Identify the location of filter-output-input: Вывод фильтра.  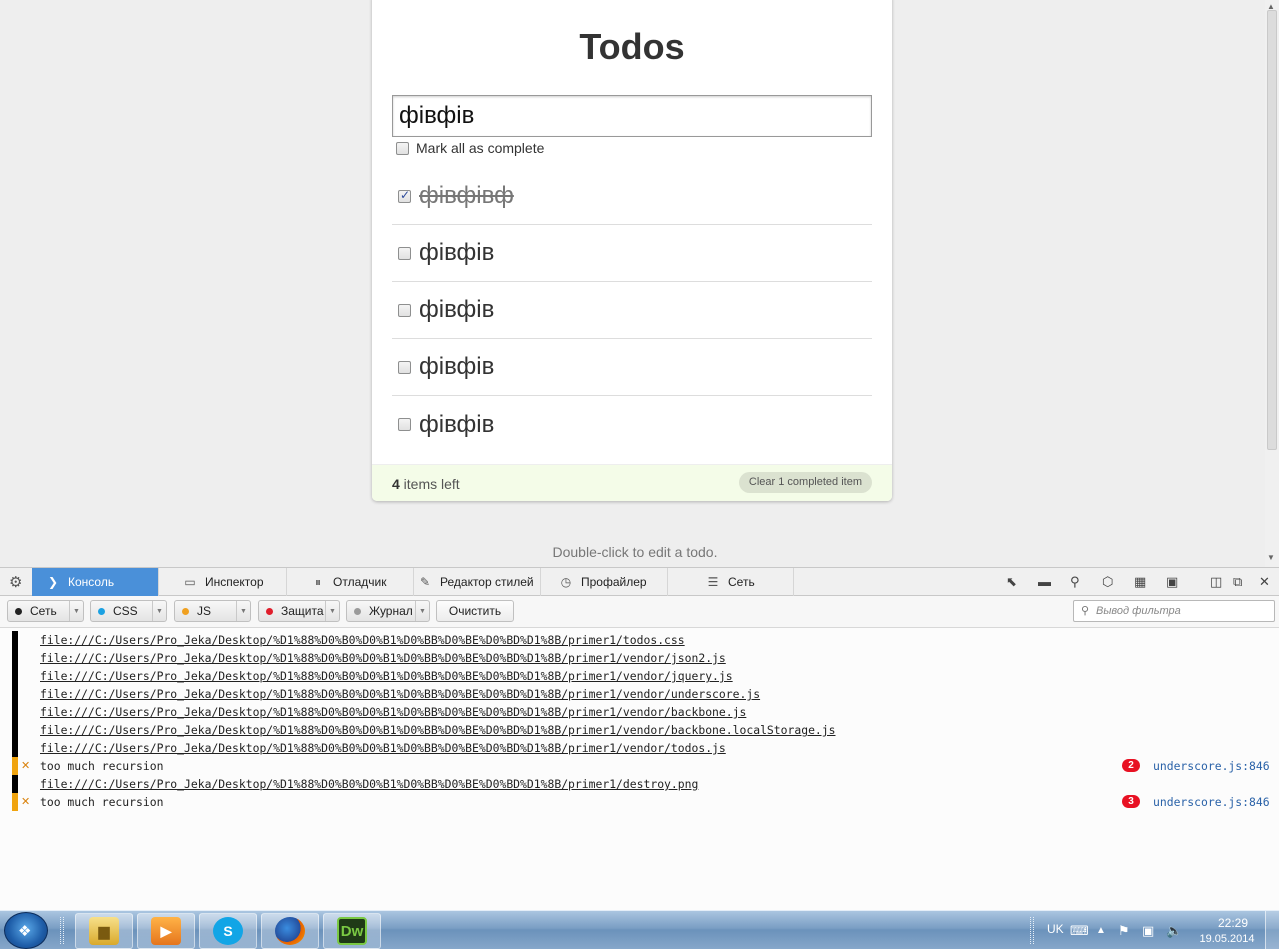
(1174, 611).